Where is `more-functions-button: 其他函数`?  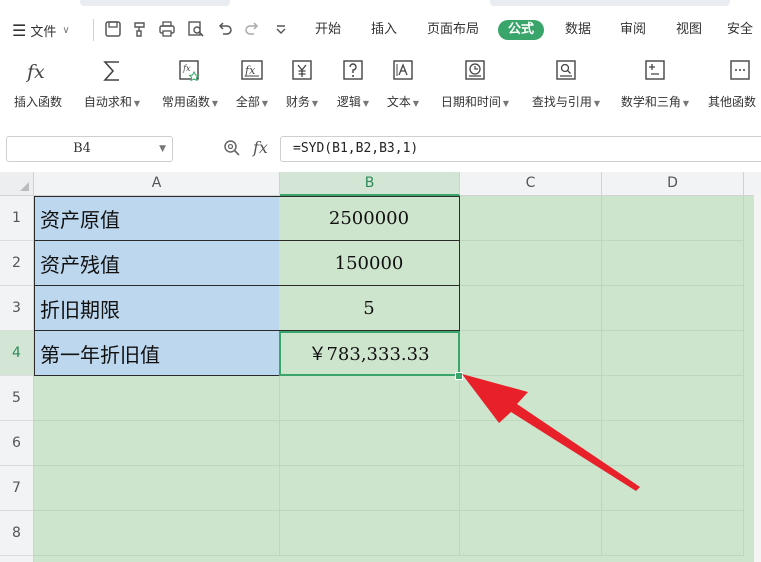
more-functions-button: 其他函数 is located at coordinates (732, 84).